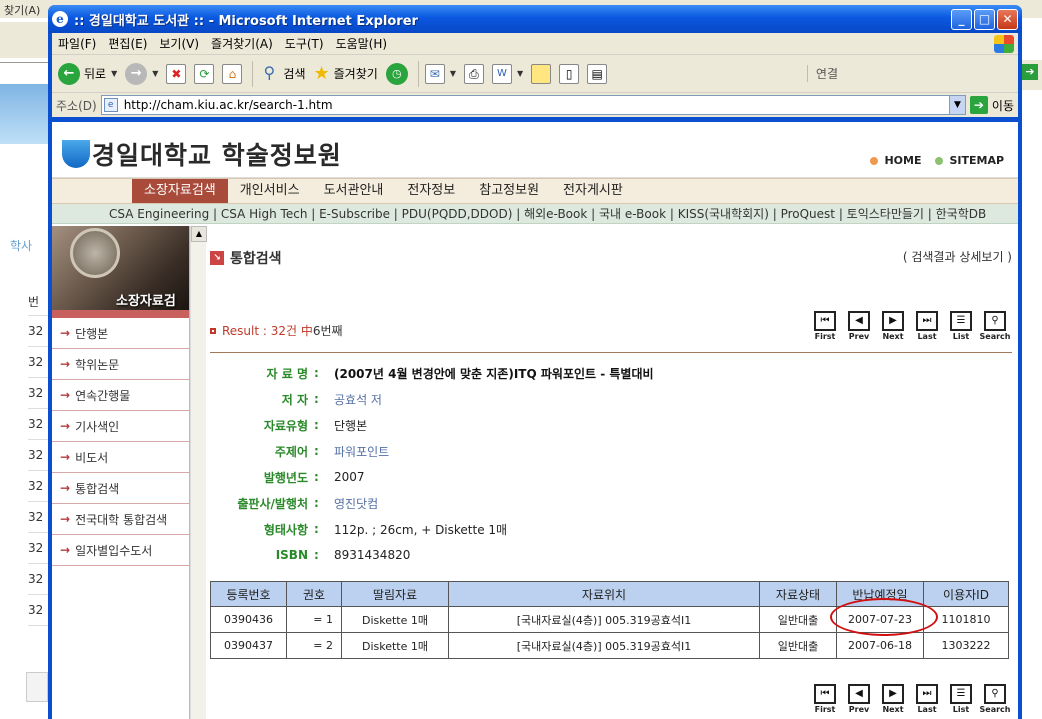  What do you see at coordinates (97, 364) in the screenshot?
I see `sidebar-item-label: 학위논문` at bounding box center [97, 364].